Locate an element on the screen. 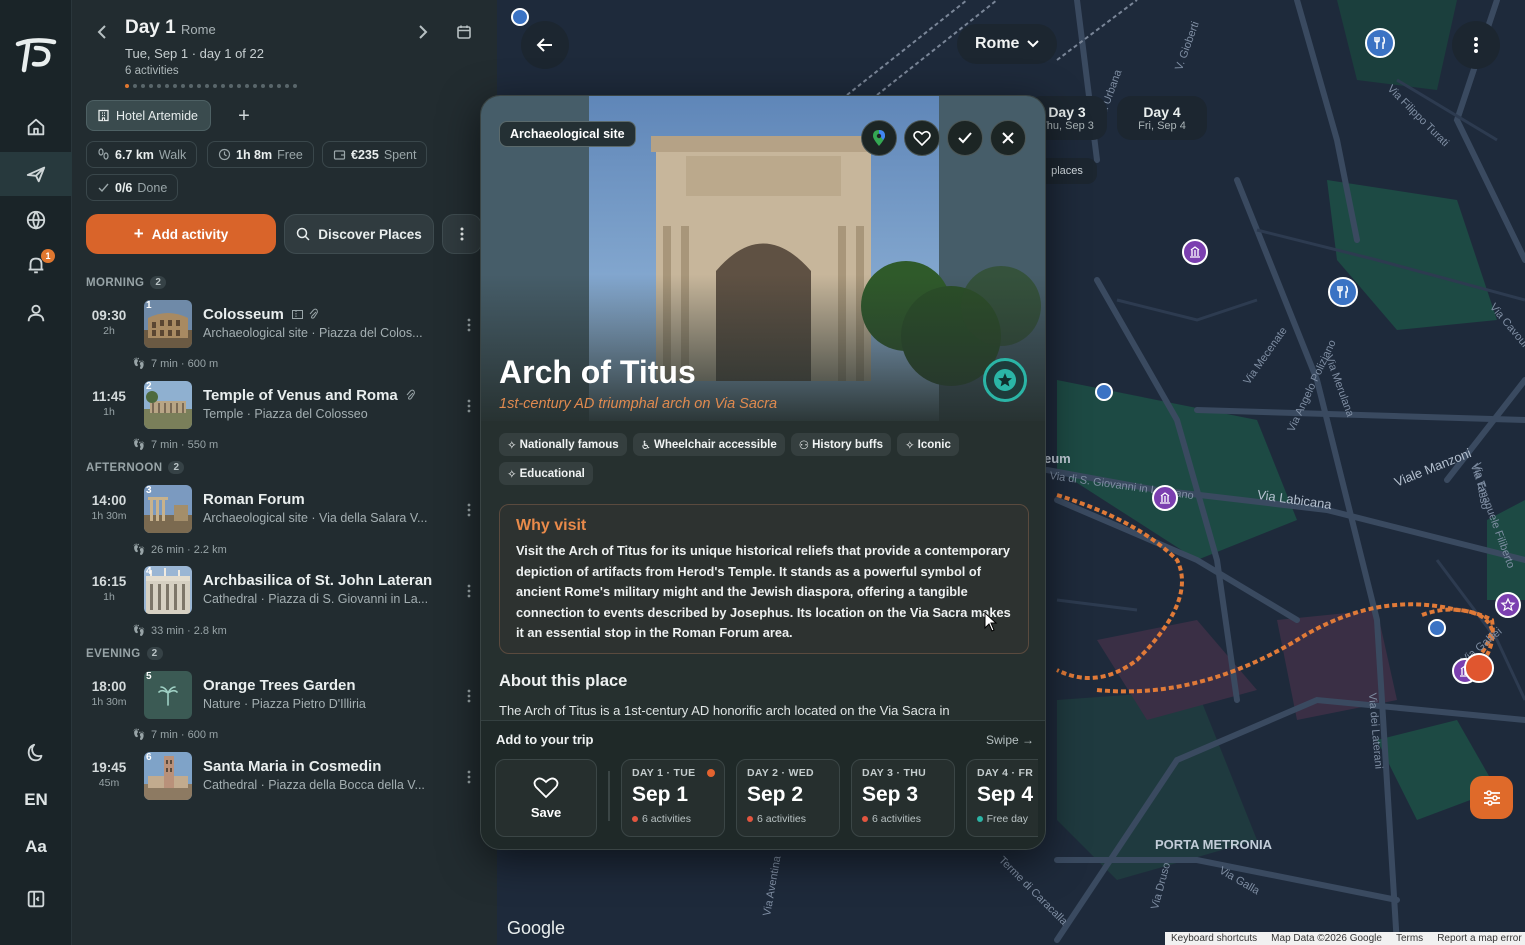  sliders-icon is located at coordinates (1491, 797).